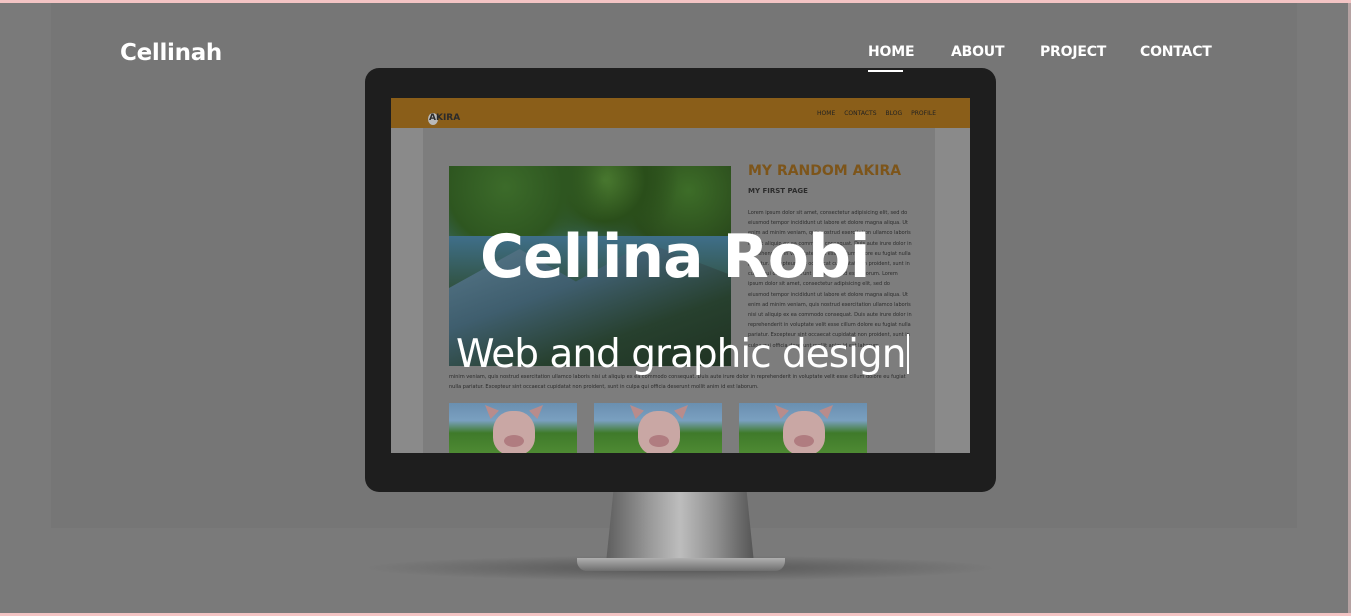 Image resolution: width=1351 pixels, height=616 pixels. I want to click on mockup-logo: AKIRA, so click(445, 118).